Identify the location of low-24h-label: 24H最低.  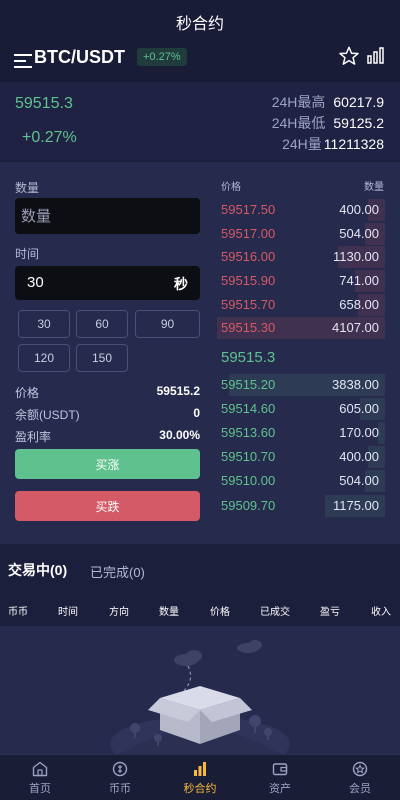
(298, 123).